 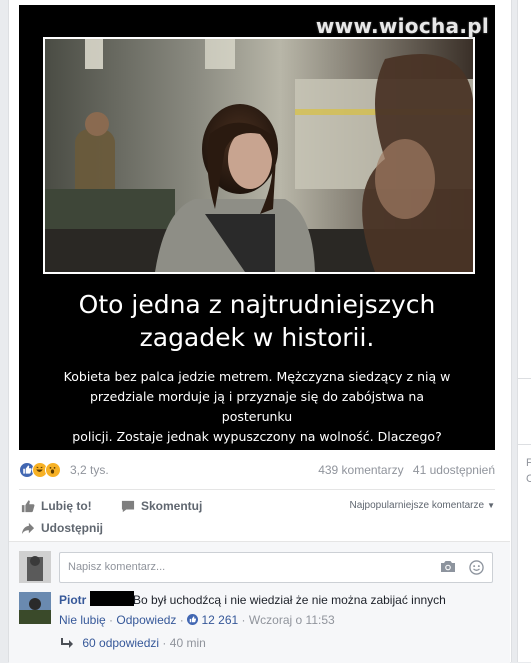 What do you see at coordinates (448, 566) in the screenshot?
I see `camera-icon` at bounding box center [448, 566].